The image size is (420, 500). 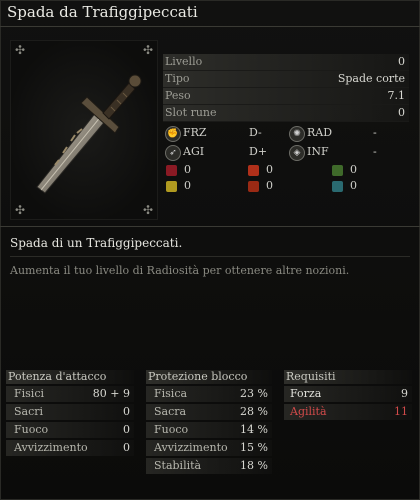 What do you see at coordinates (210, 226) in the screenshot?
I see `section-divider` at bounding box center [210, 226].